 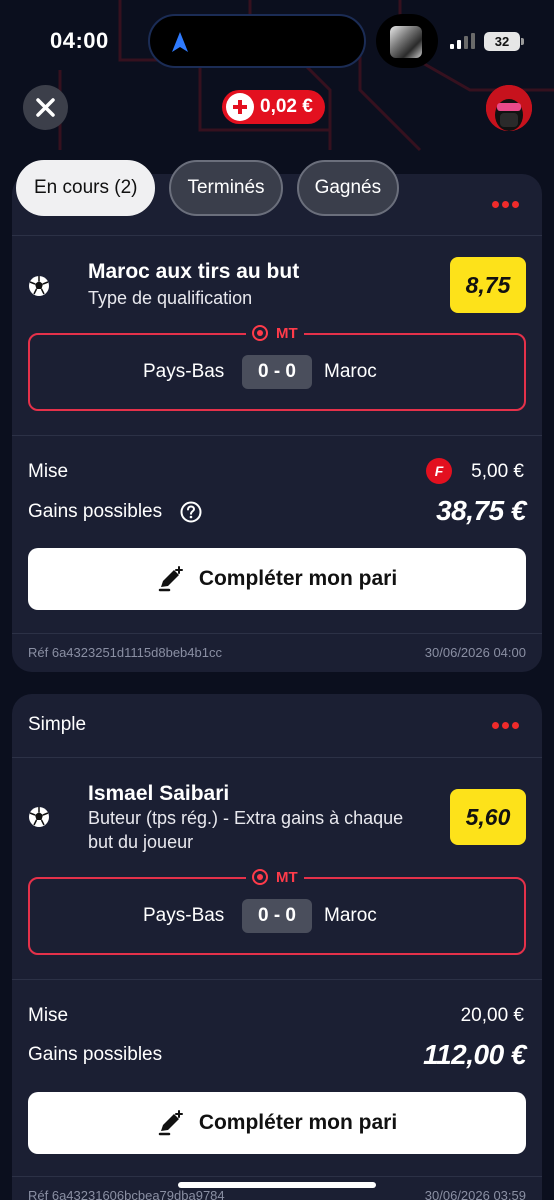 I want to click on avatar, so click(x=509, y=108).